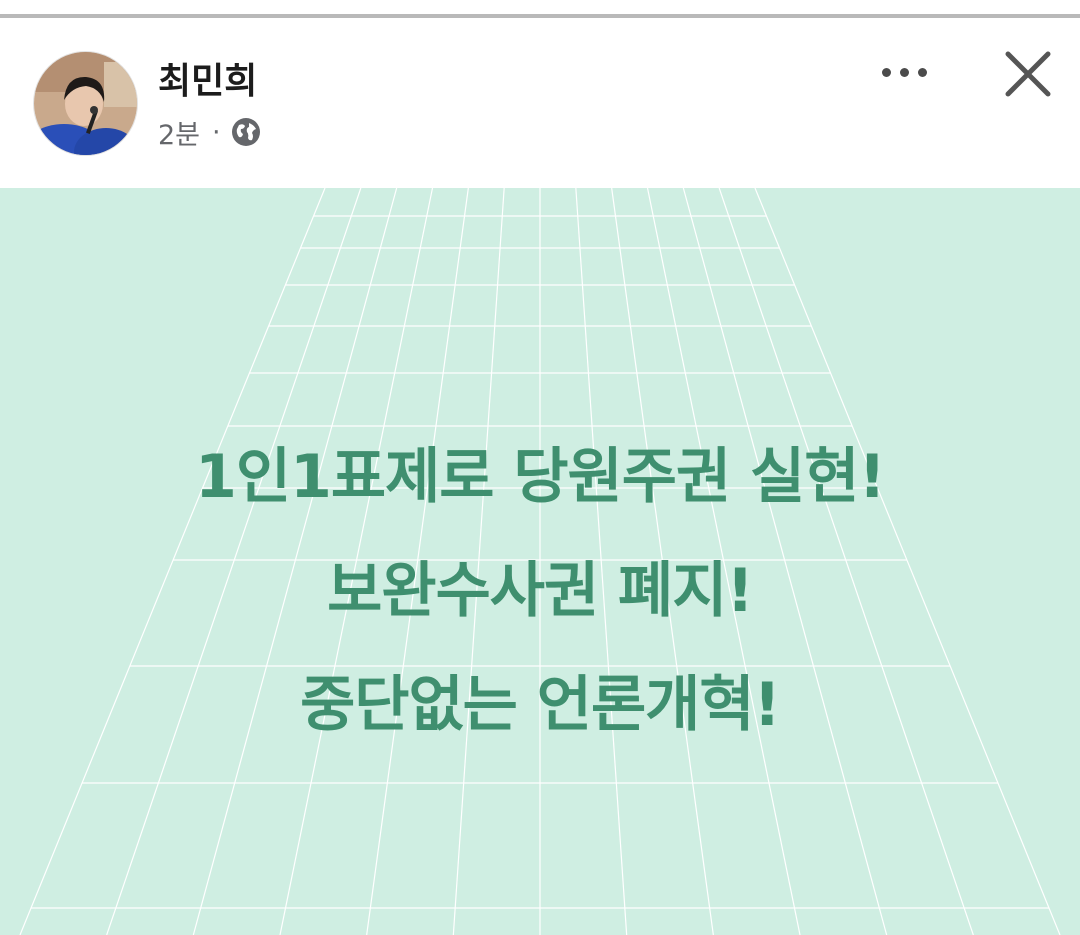 The width and height of the screenshot is (1080, 935). What do you see at coordinates (246, 132) in the screenshot?
I see `globe-icon` at bounding box center [246, 132].